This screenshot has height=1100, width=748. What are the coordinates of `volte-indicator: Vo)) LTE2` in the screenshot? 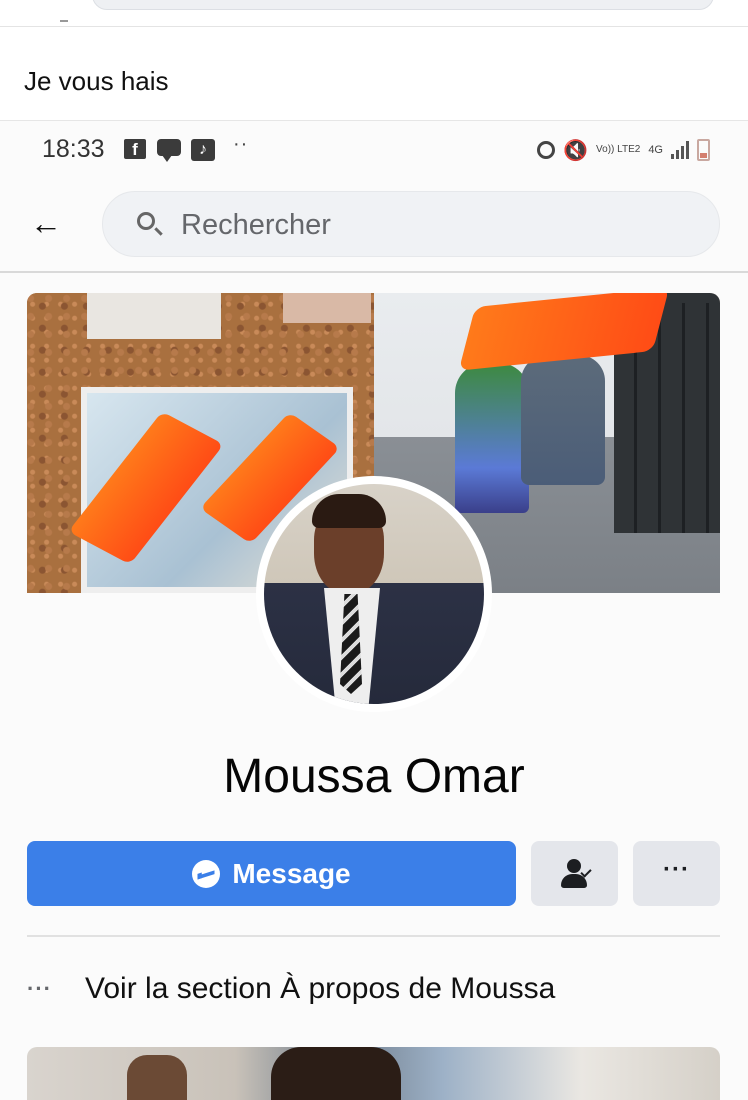 It's located at (618, 149).